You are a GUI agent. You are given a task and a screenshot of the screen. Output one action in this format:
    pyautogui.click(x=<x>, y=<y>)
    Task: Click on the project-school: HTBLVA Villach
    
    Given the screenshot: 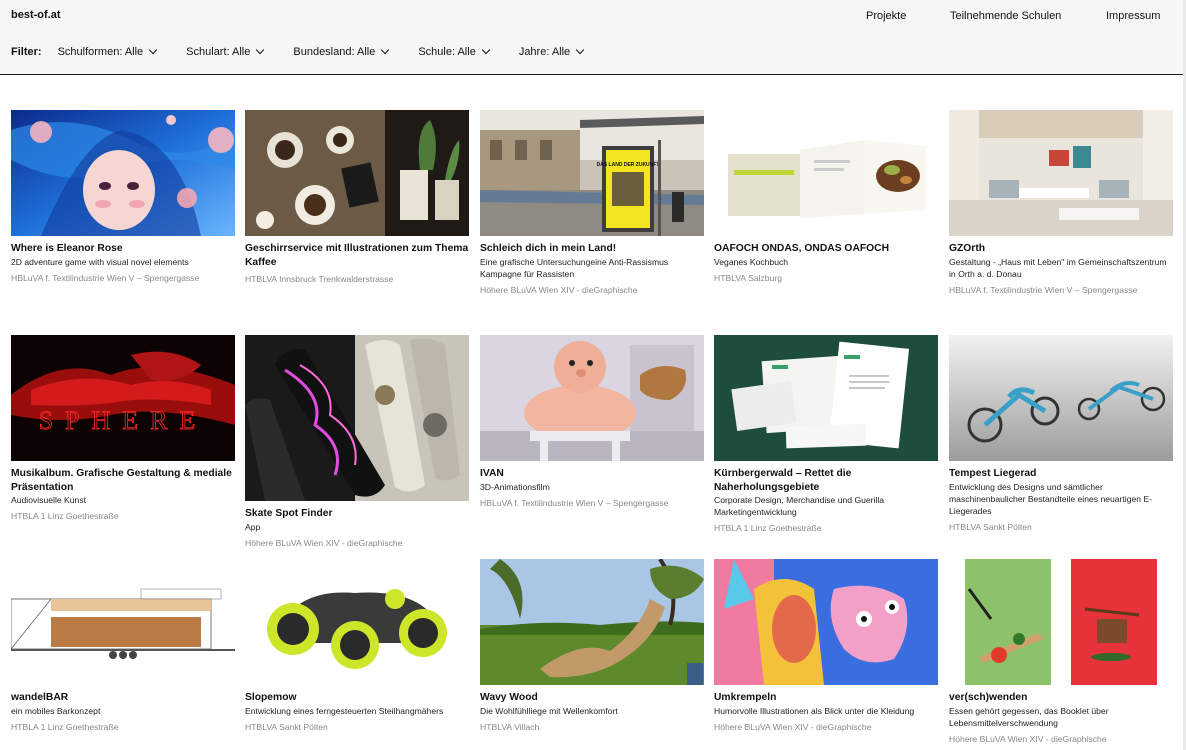 What is the action you would take?
    pyautogui.click(x=510, y=726)
    